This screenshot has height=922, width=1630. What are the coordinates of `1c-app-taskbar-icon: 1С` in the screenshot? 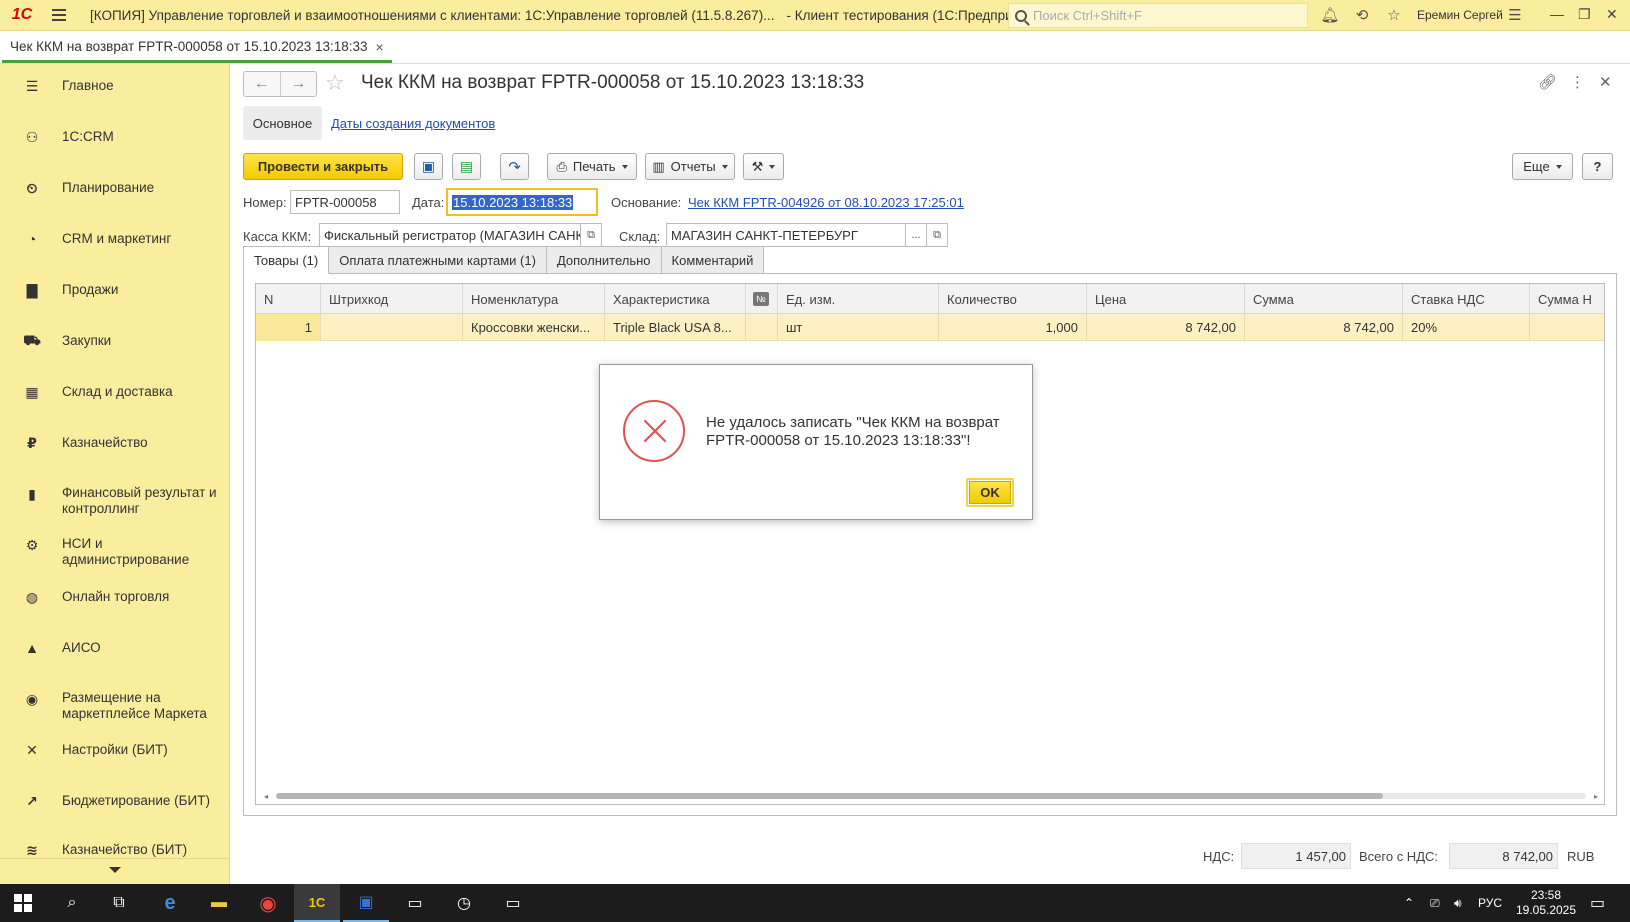 It's located at (317, 903).